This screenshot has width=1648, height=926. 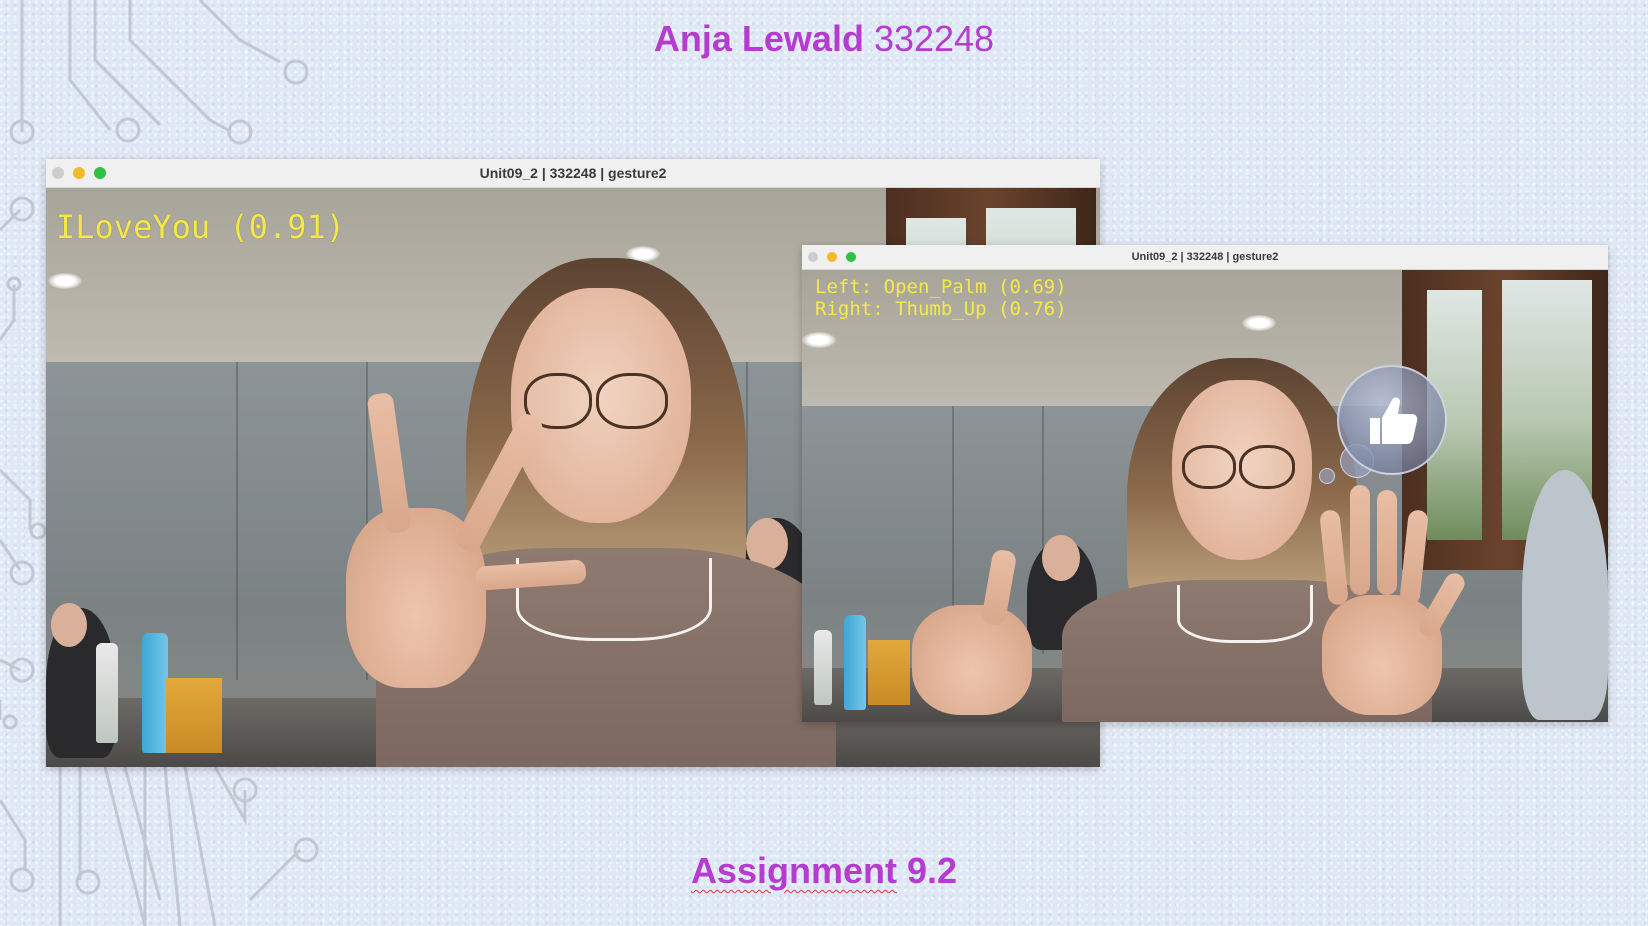 I want to click on left-hand-result: Left: Open_Palm (0.69), so click(x=941, y=287).